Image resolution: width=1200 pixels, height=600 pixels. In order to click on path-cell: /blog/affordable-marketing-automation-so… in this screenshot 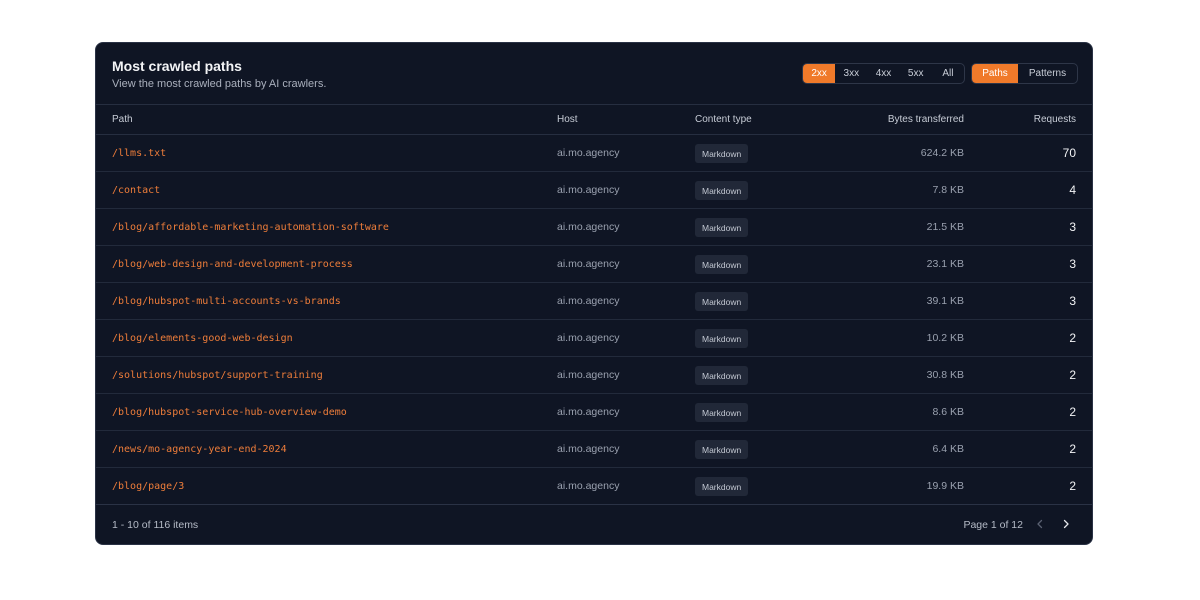, I will do `click(250, 227)`.